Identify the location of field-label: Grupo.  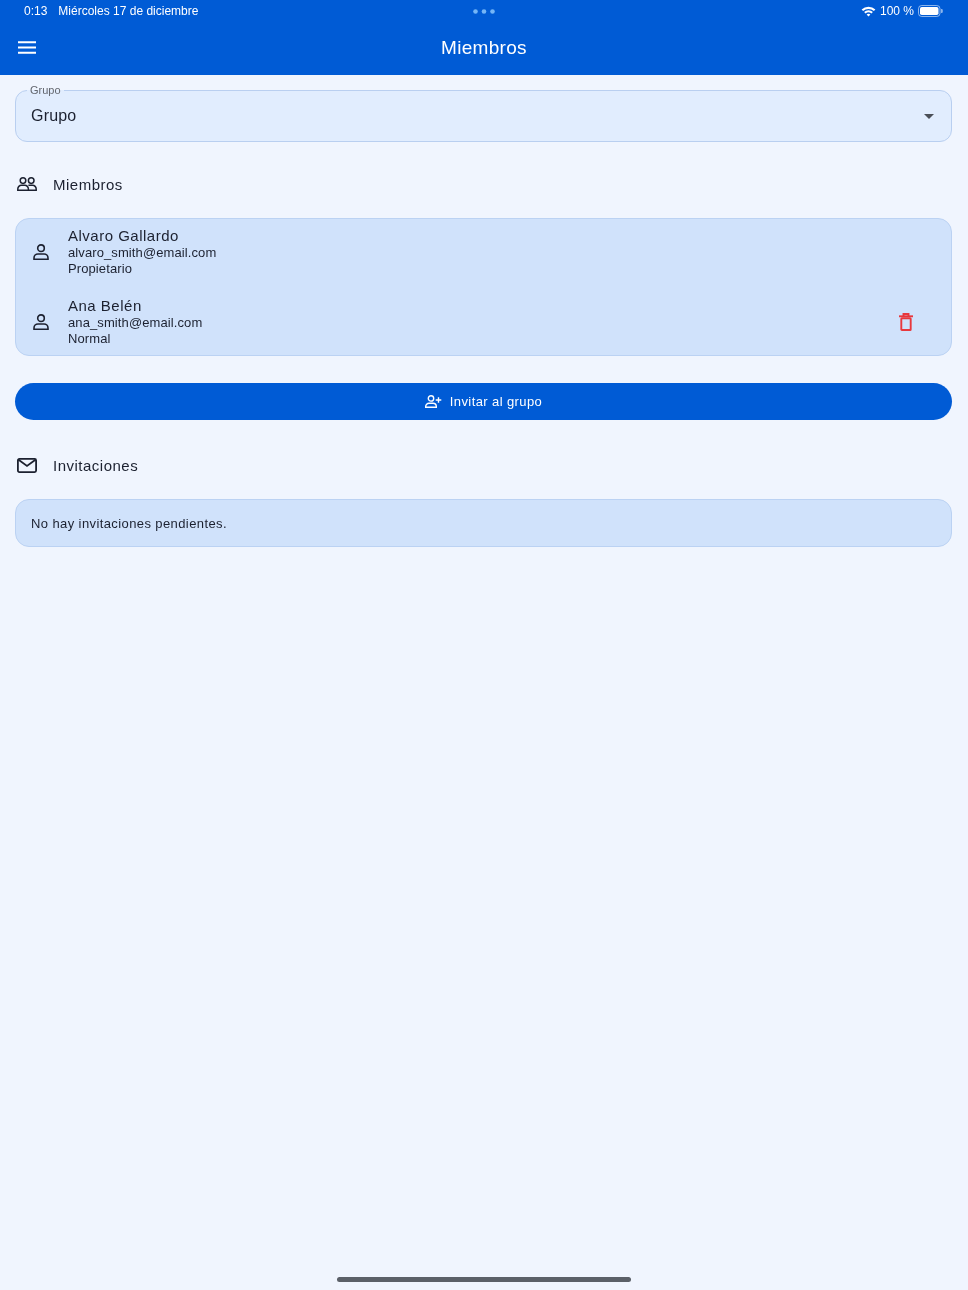
(45, 90).